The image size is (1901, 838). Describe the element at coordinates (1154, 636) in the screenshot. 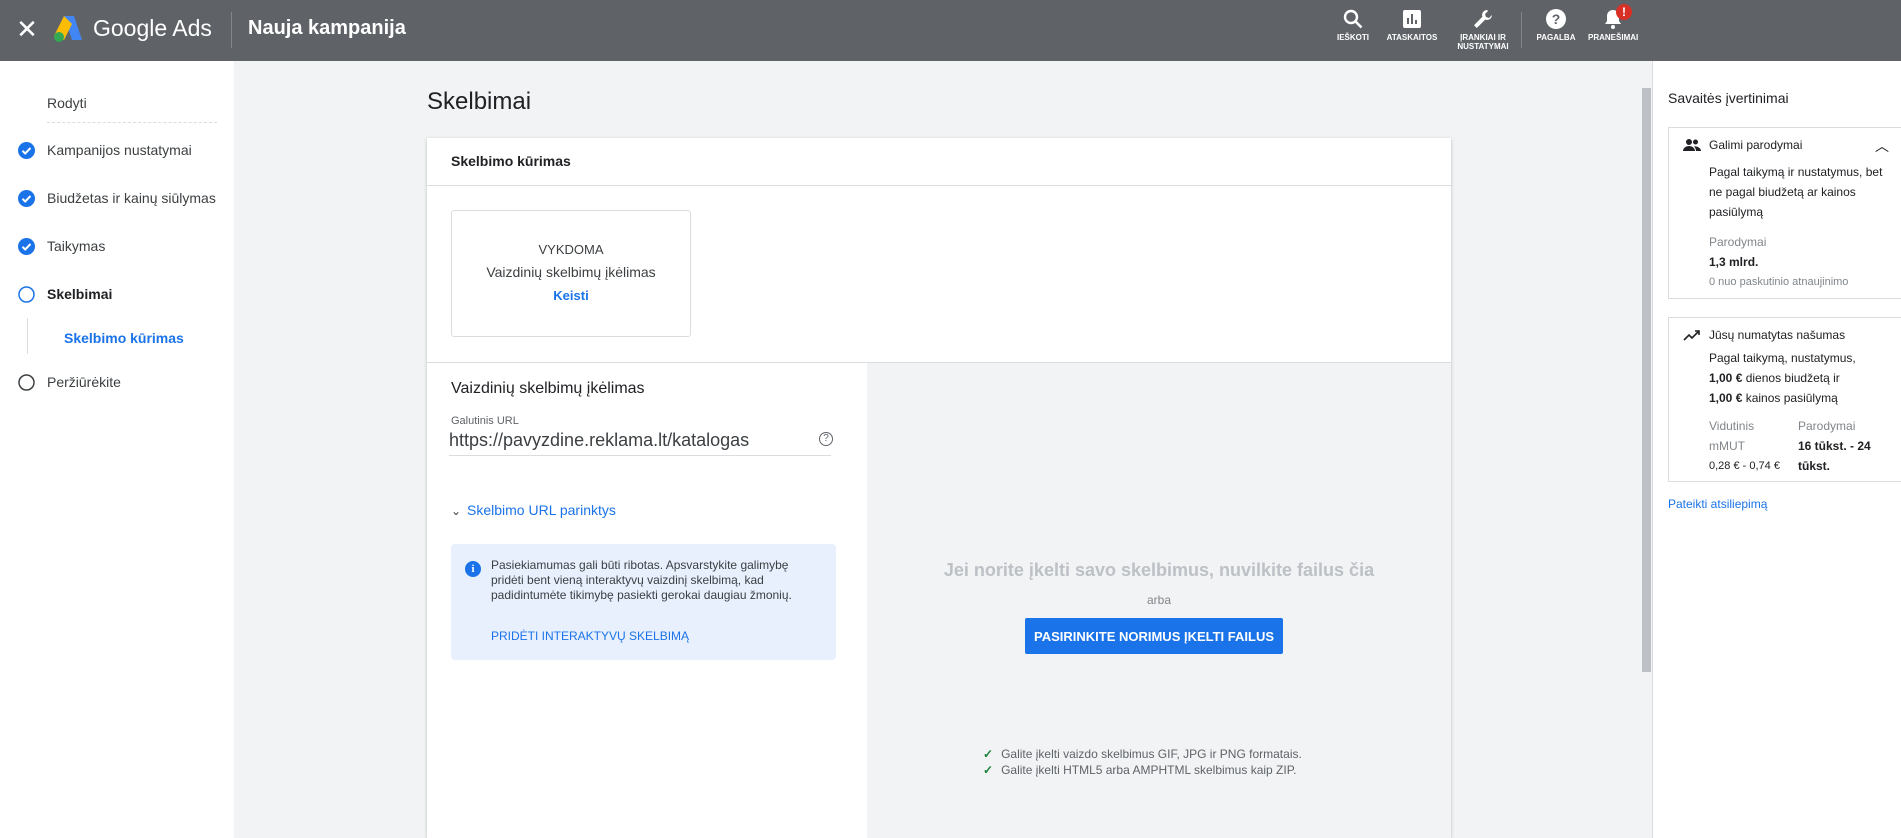

I see `choose-files-button: PASIRINKITE NORIMUS ĮKELTI FAILUS` at that location.